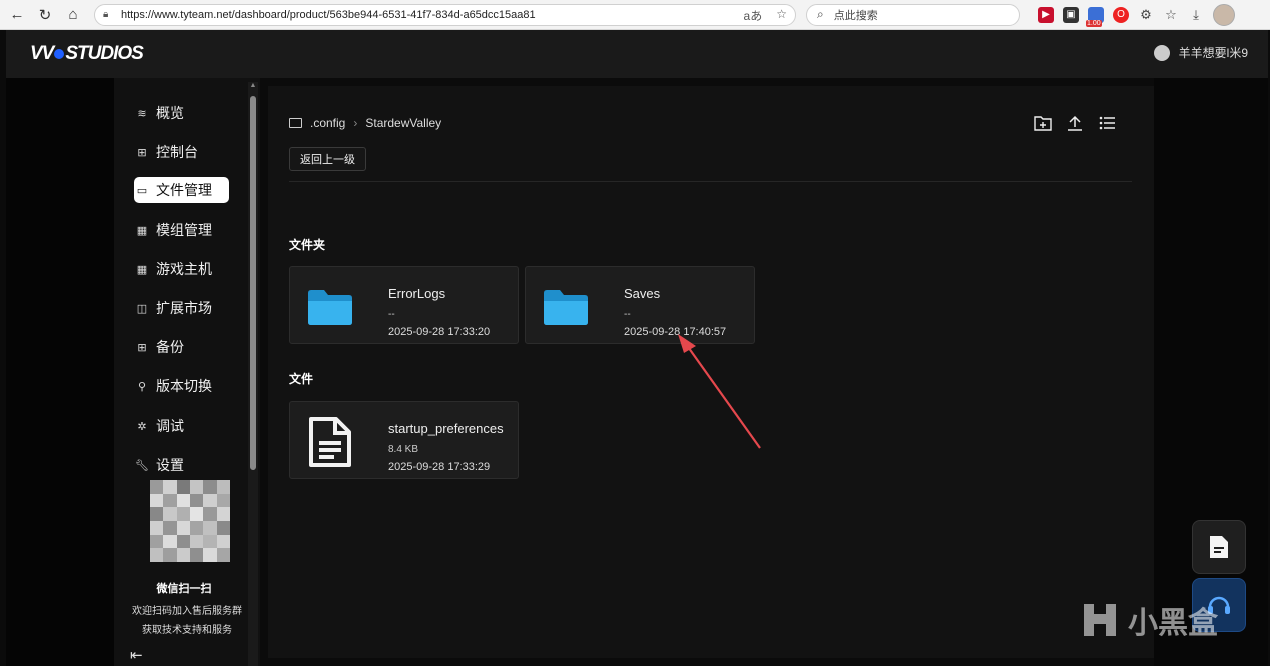 The image size is (1270, 666). Describe the element at coordinates (637, 54) in the screenshot. I see `app-header: VV STUDIOS 羊羊想要l米9` at that location.